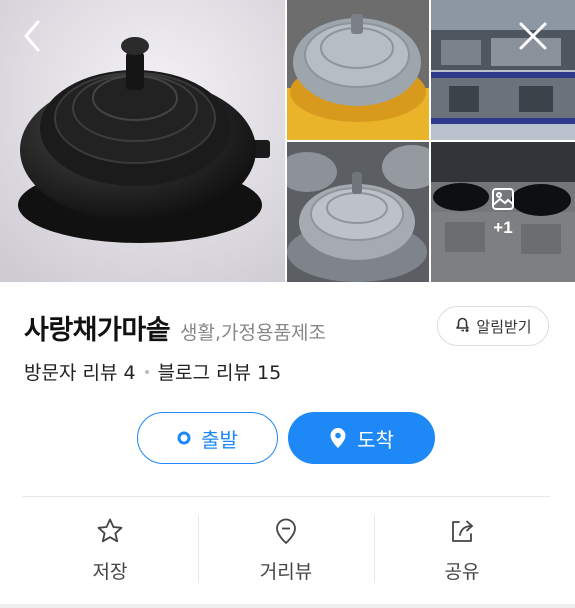 This screenshot has height=608, width=575. I want to click on photo-more: +1, so click(503, 212).